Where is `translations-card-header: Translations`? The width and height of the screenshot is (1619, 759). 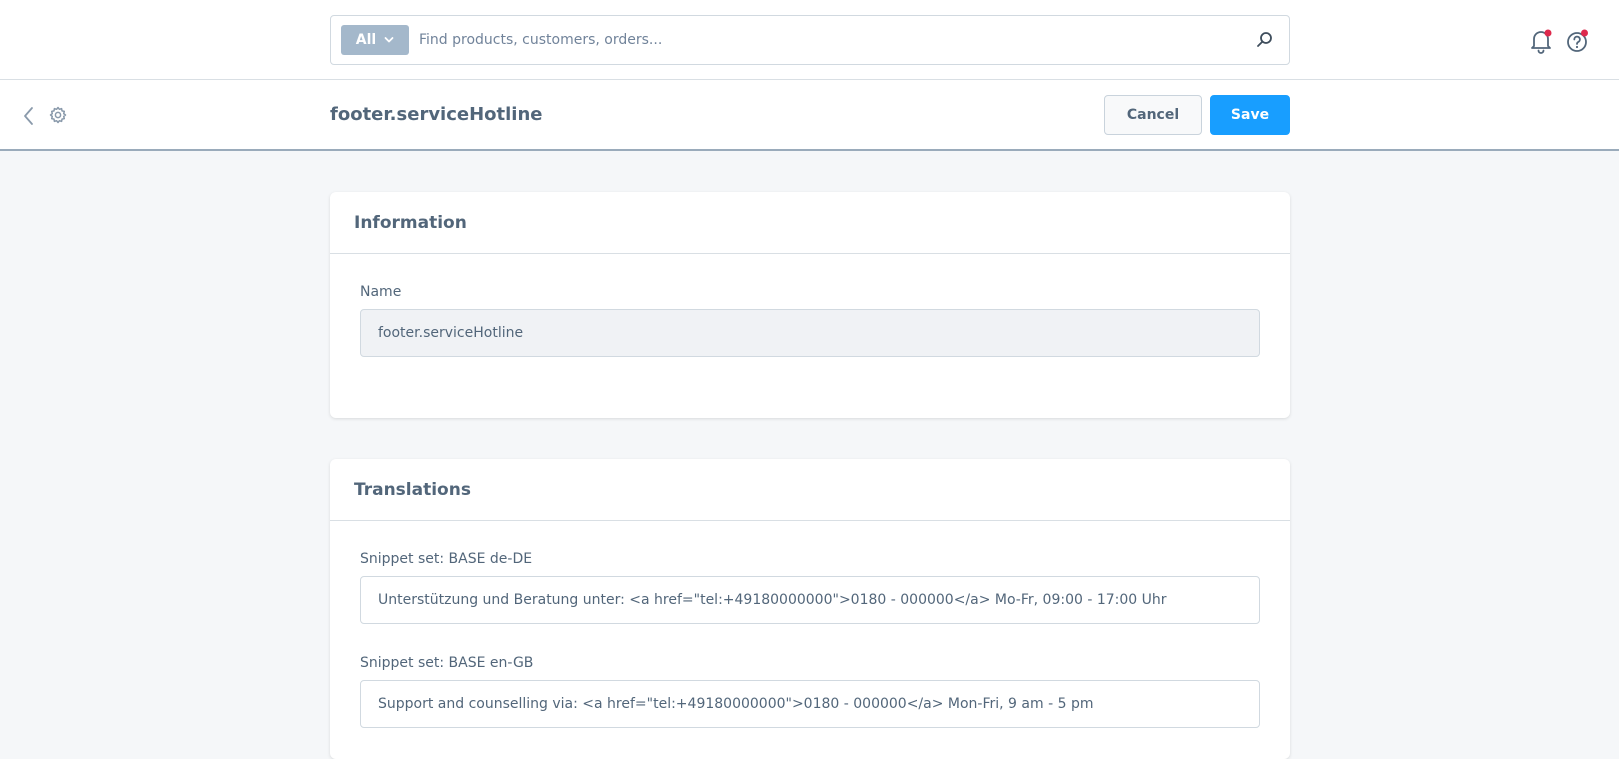
translations-card-header: Translations is located at coordinates (810, 490).